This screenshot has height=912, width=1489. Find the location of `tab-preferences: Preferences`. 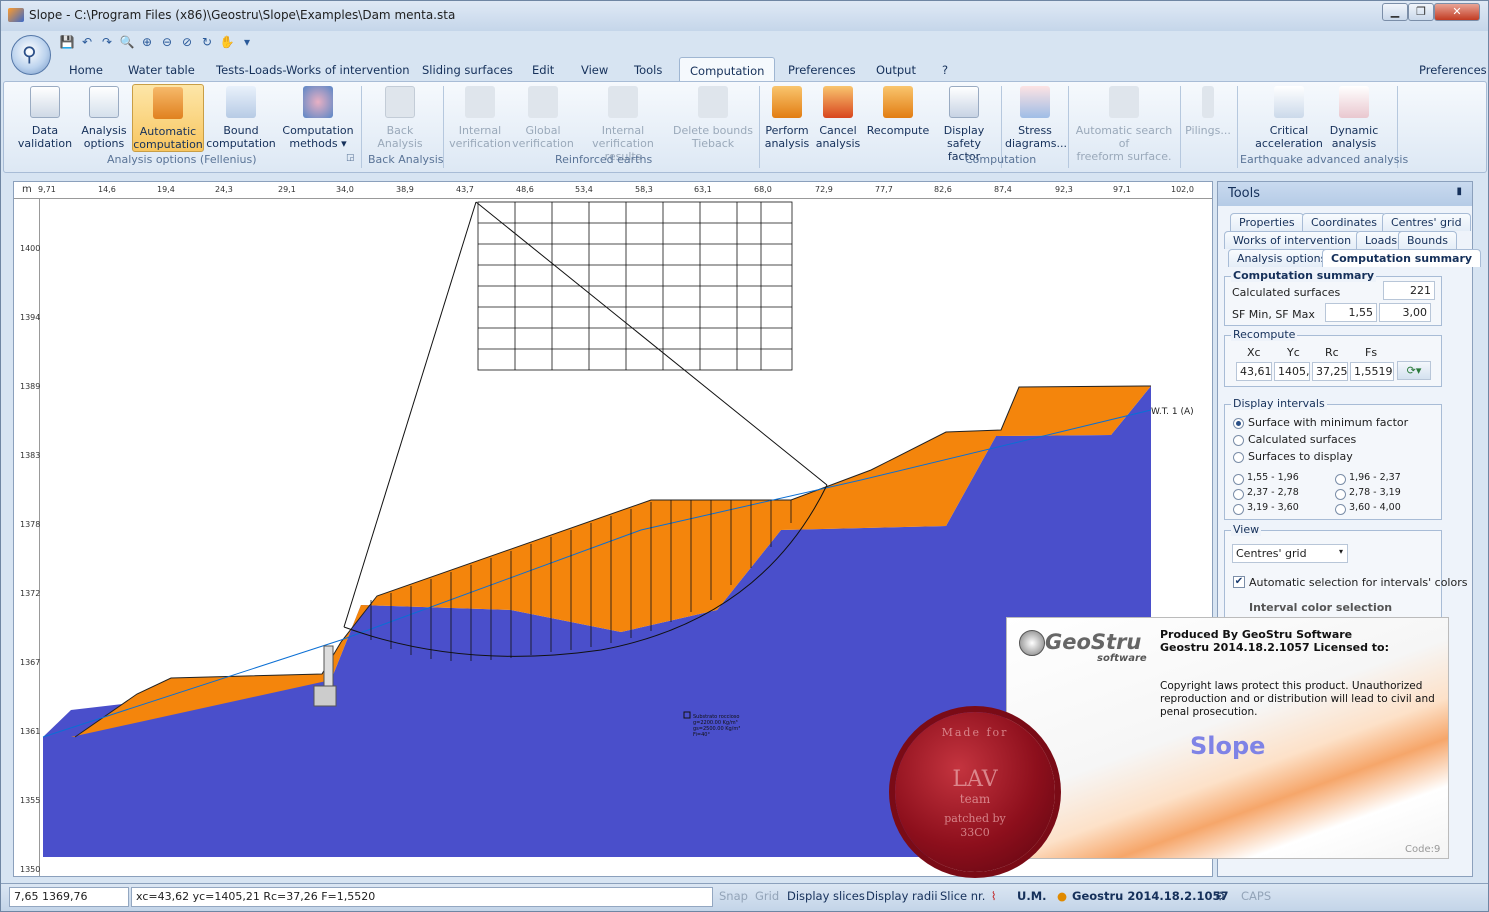

tab-preferences: Preferences is located at coordinates (822, 70).